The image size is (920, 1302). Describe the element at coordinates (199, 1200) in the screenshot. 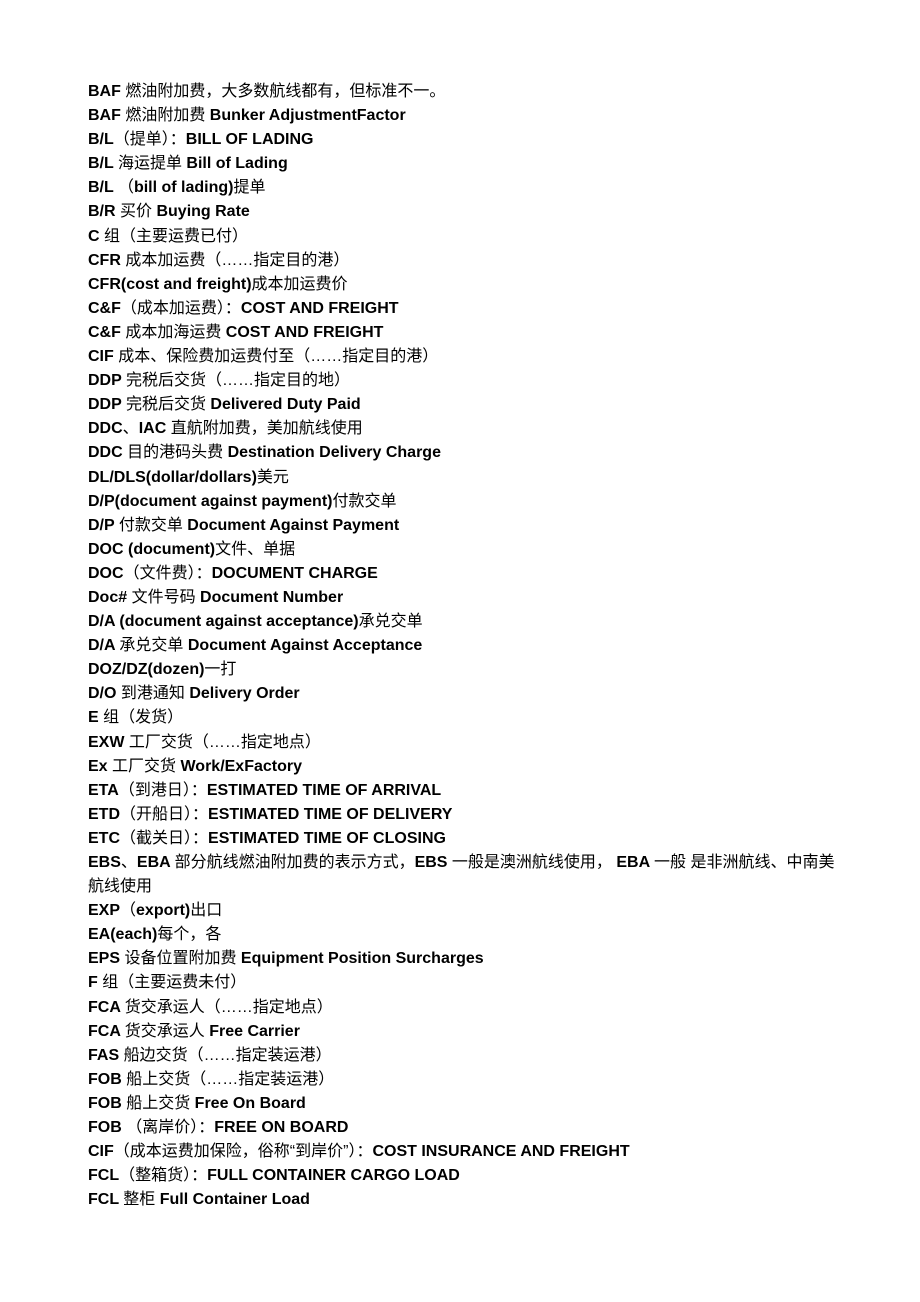

I see `glossary-entry: FCL 整柜 Full Container Load` at that location.